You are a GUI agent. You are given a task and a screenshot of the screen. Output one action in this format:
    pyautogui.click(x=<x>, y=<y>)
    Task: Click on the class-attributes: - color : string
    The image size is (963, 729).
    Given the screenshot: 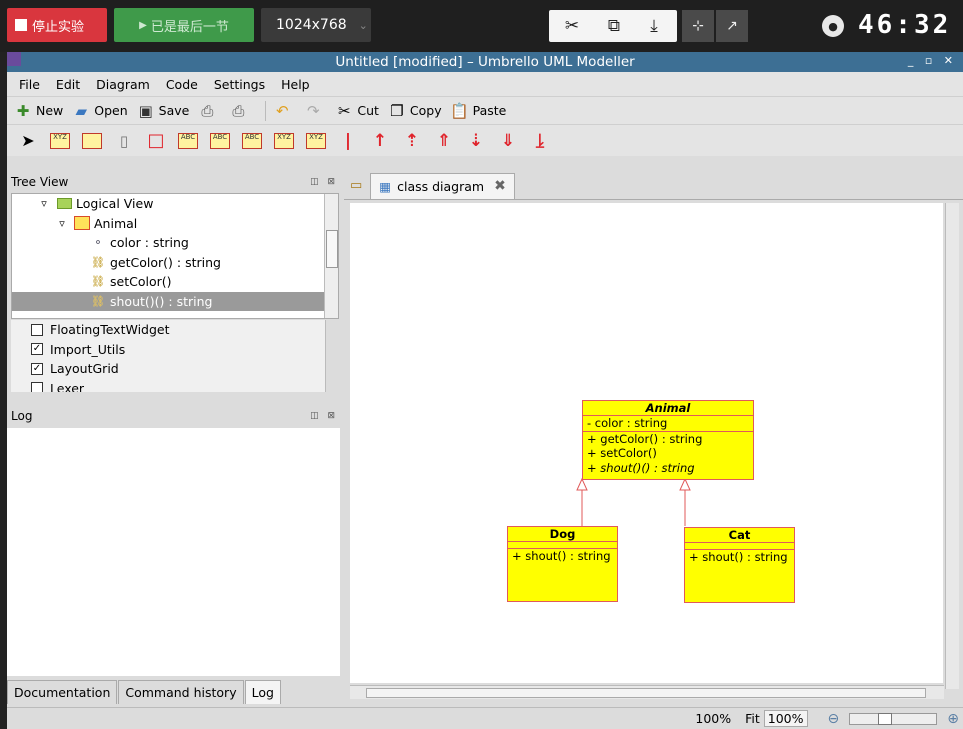 What is the action you would take?
    pyautogui.click(x=668, y=424)
    